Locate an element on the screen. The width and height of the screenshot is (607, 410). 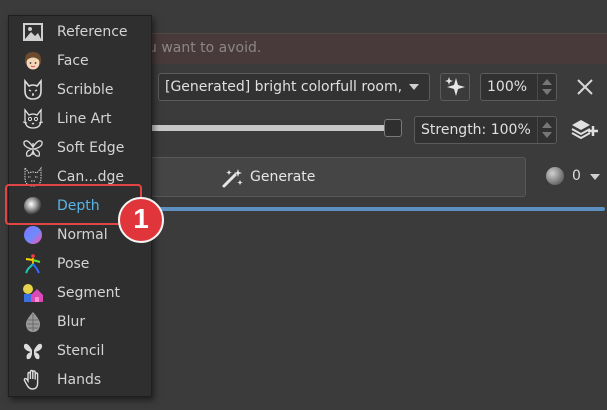
seed-sphere-icon is located at coordinates (555, 176).